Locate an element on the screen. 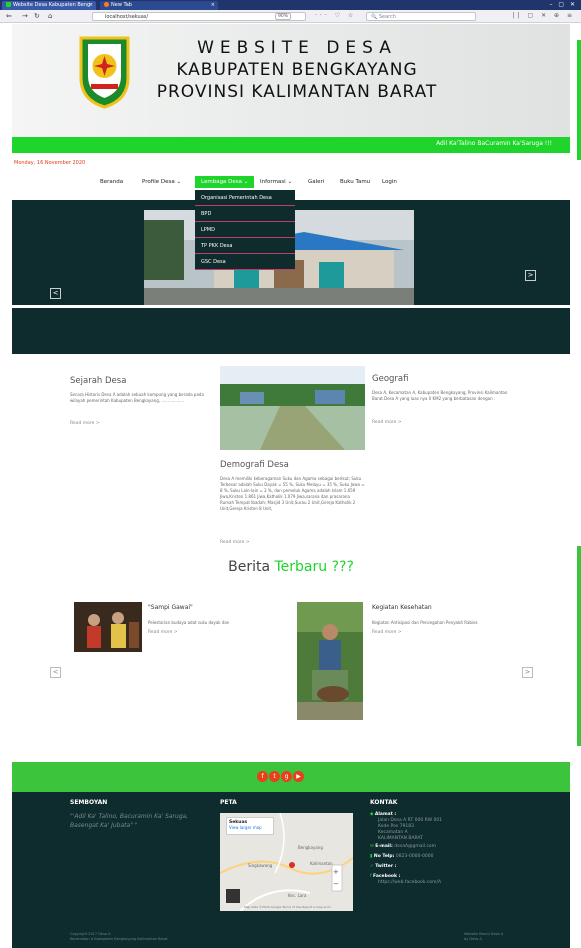 This screenshot has height=948, width=581. map-zoom-out-button: − is located at coordinates (336, 884).